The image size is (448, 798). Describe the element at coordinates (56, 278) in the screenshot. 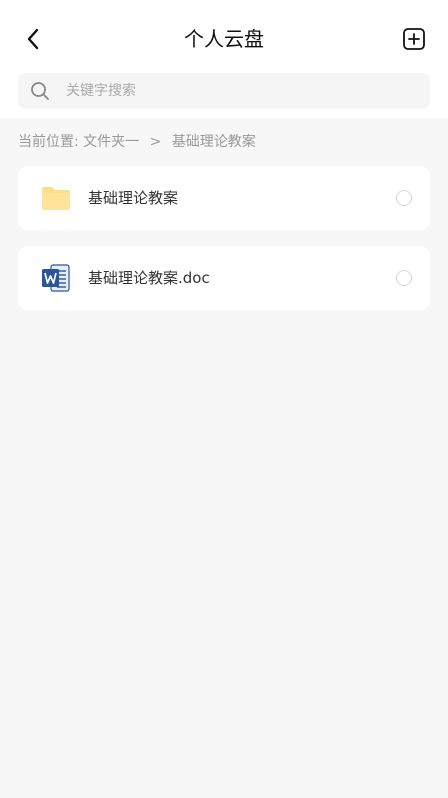

I see `word-doc-icon` at that location.